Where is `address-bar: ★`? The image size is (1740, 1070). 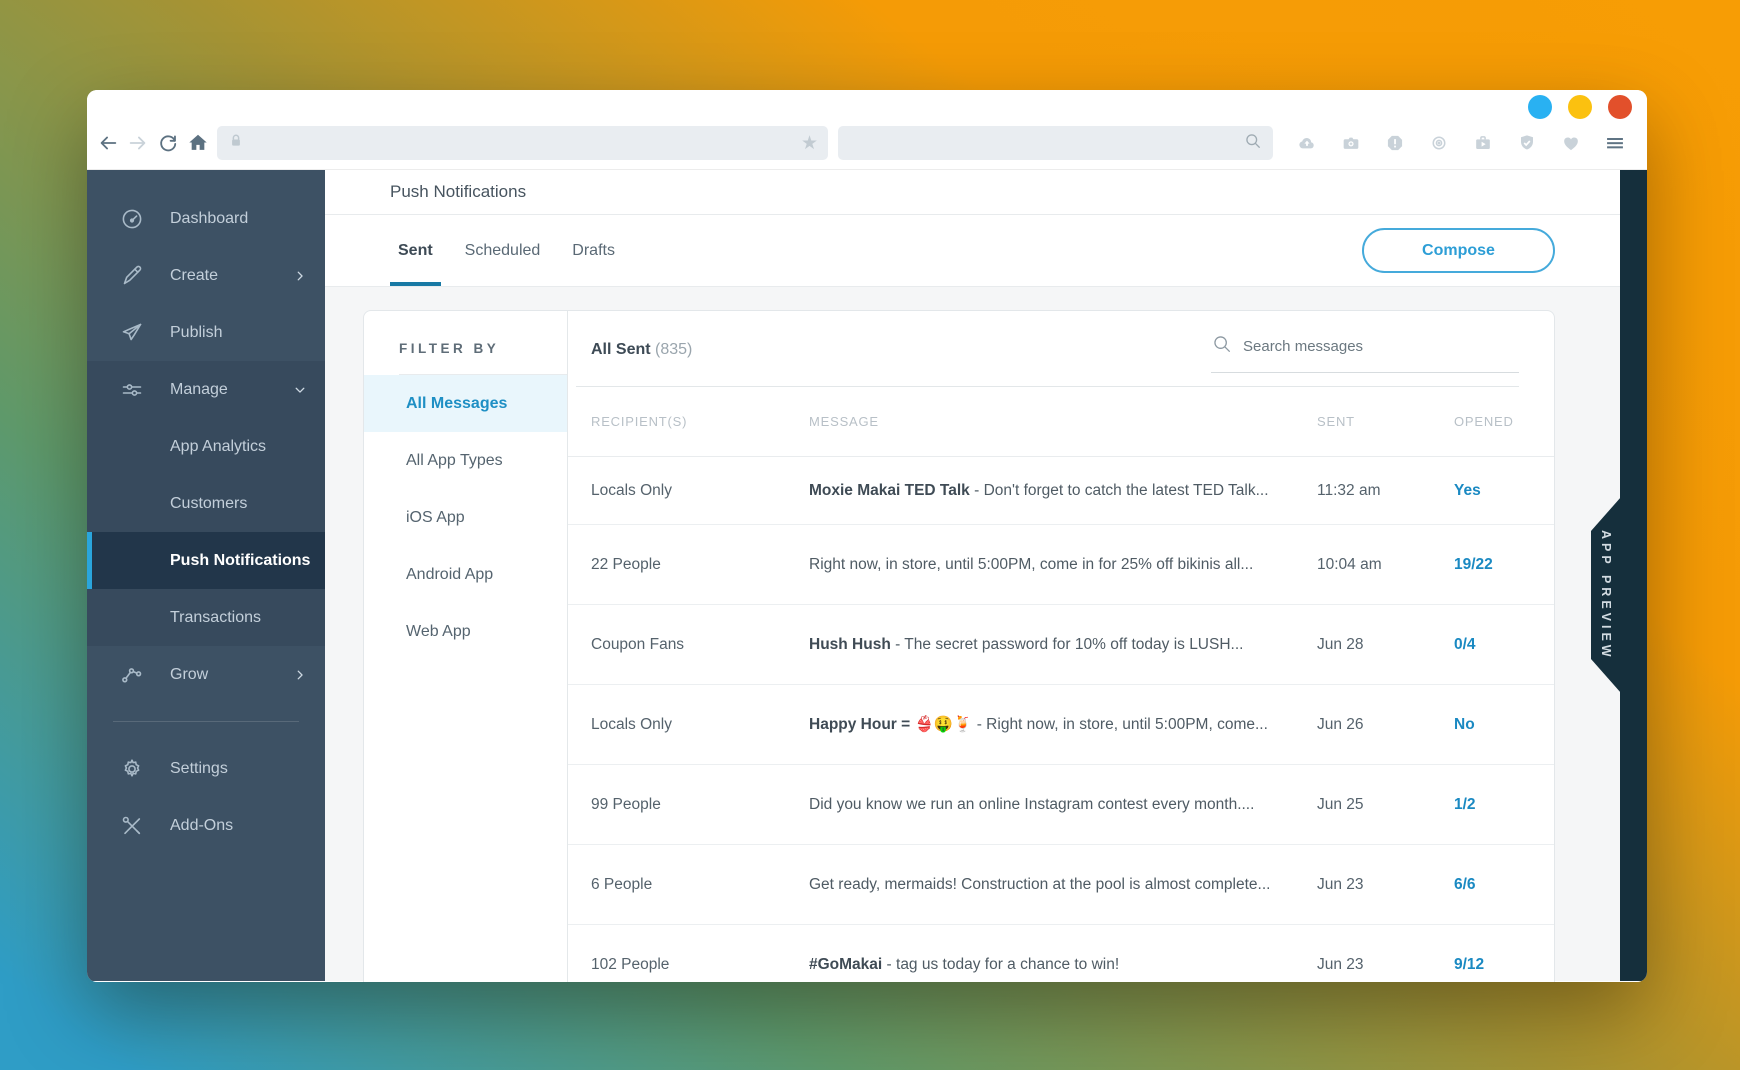
address-bar: ★ is located at coordinates (522, 143).